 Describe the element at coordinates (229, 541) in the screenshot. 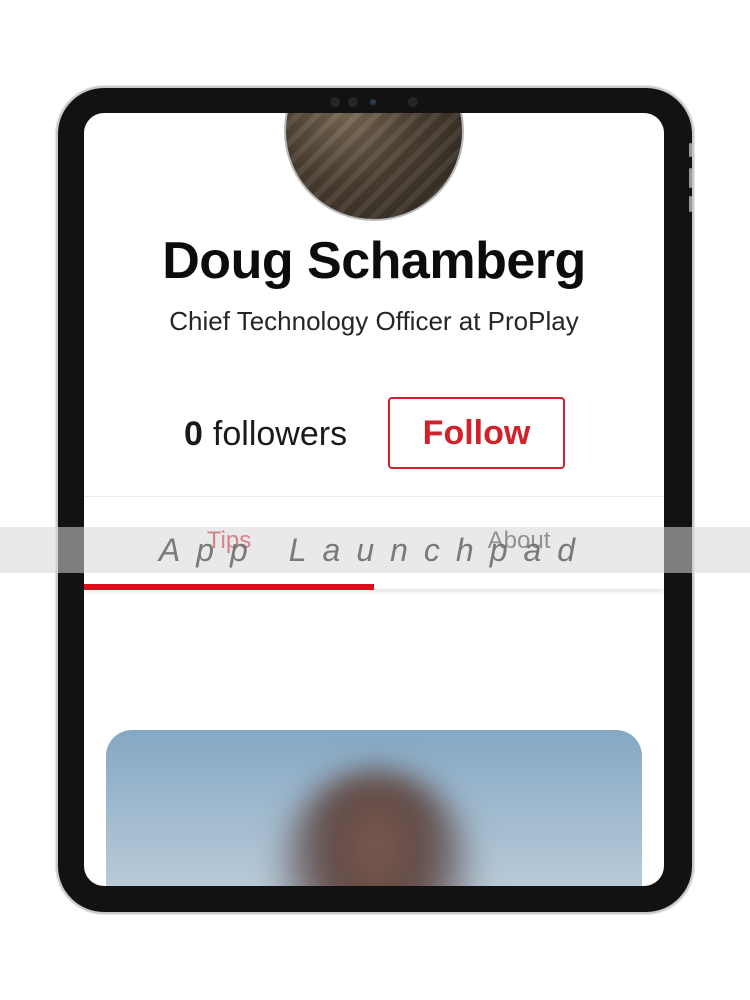

I see `tab-tips: Tips` at that location.